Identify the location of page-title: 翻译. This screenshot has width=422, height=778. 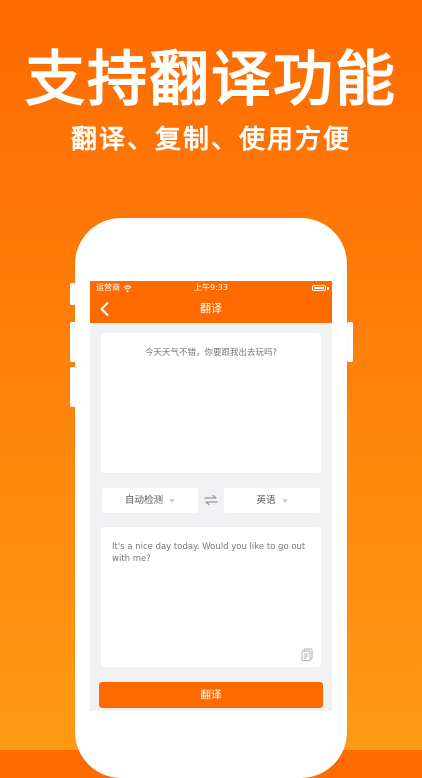
(211, 308).